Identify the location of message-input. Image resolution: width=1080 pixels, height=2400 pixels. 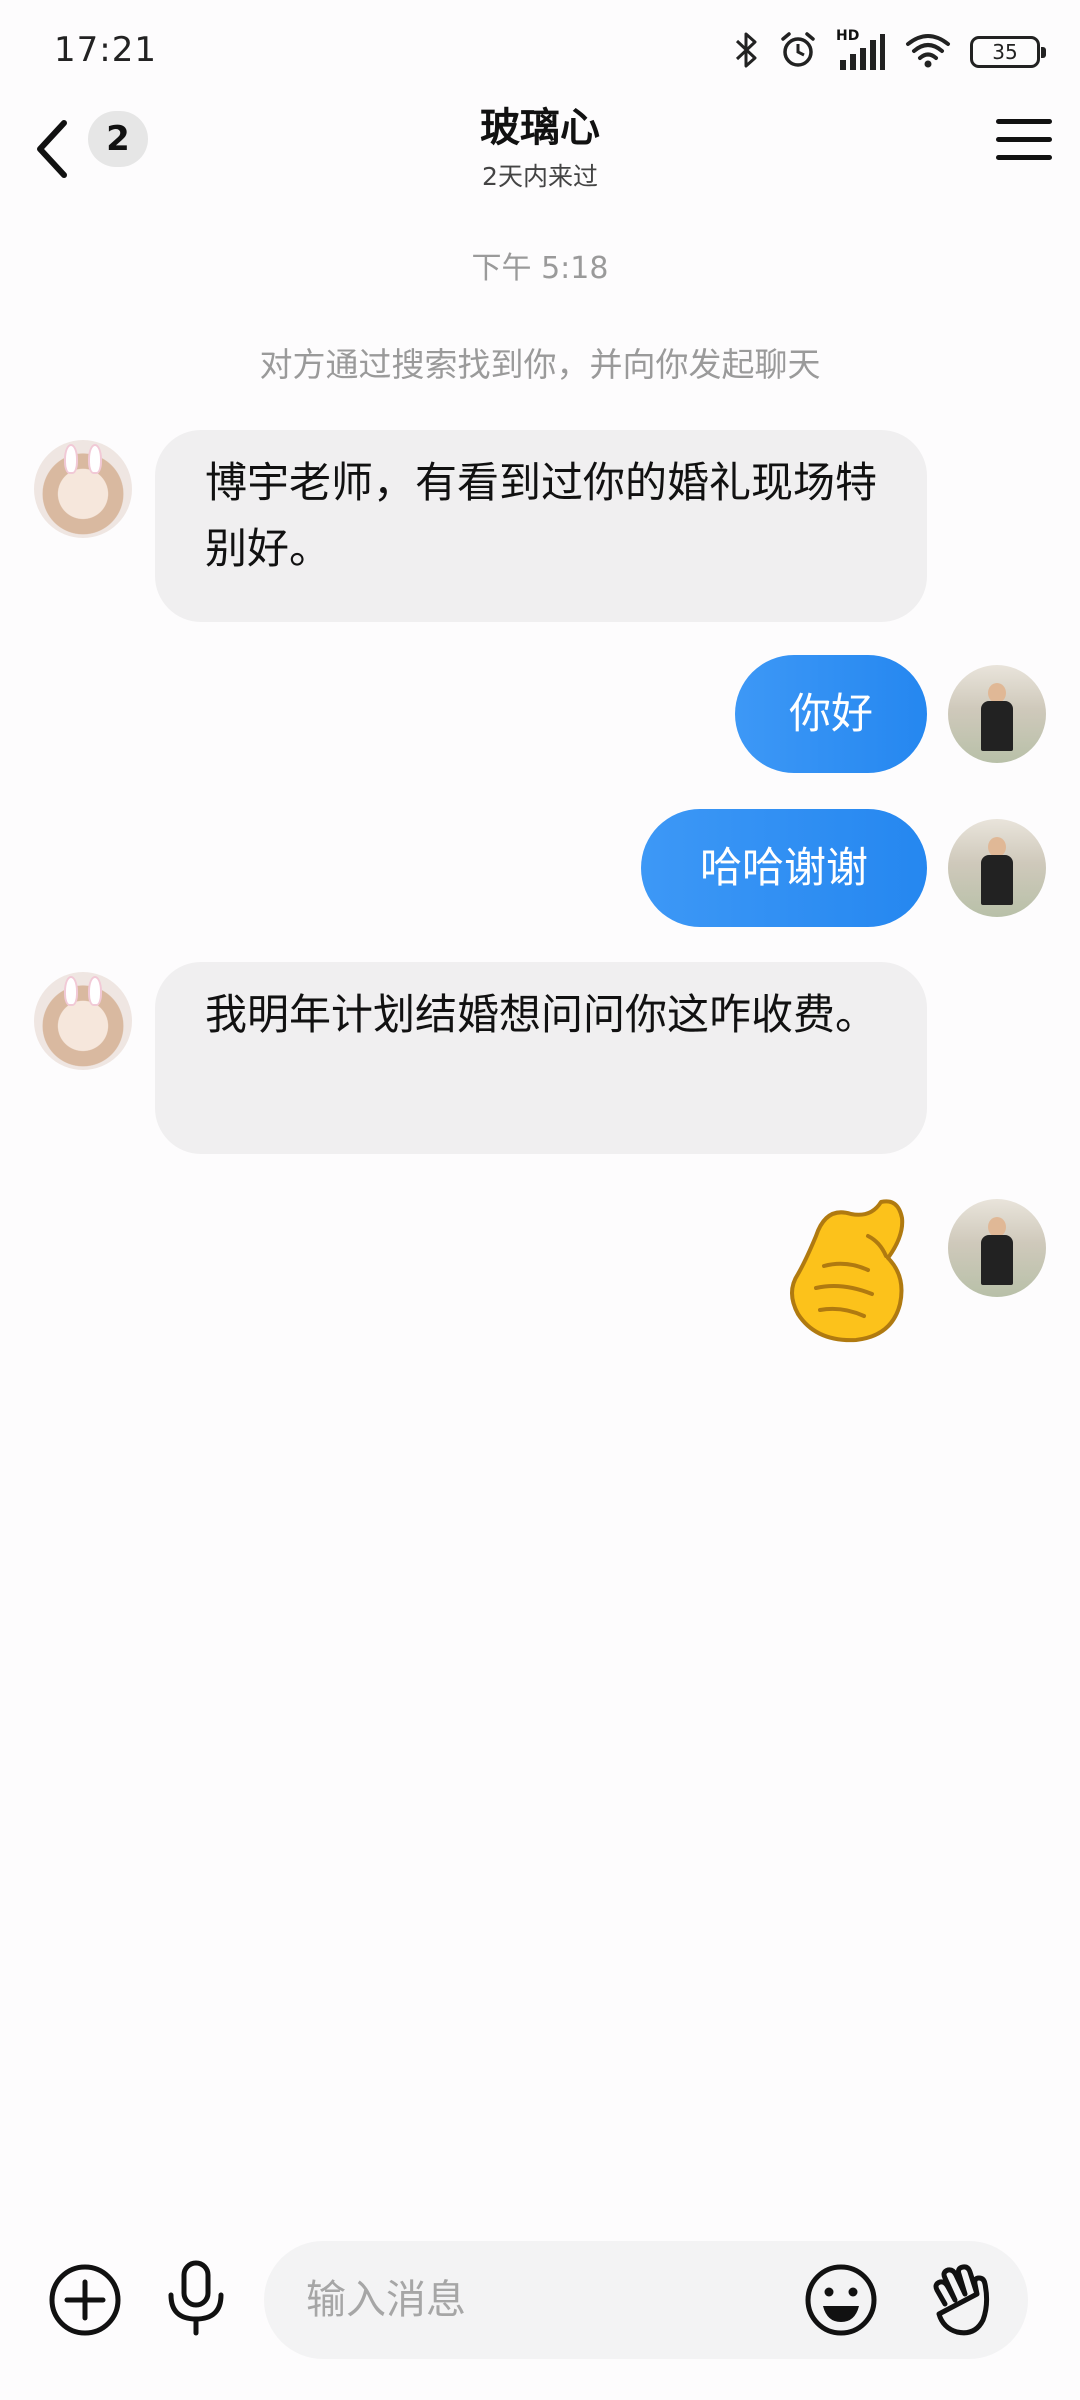
(556, 2300).